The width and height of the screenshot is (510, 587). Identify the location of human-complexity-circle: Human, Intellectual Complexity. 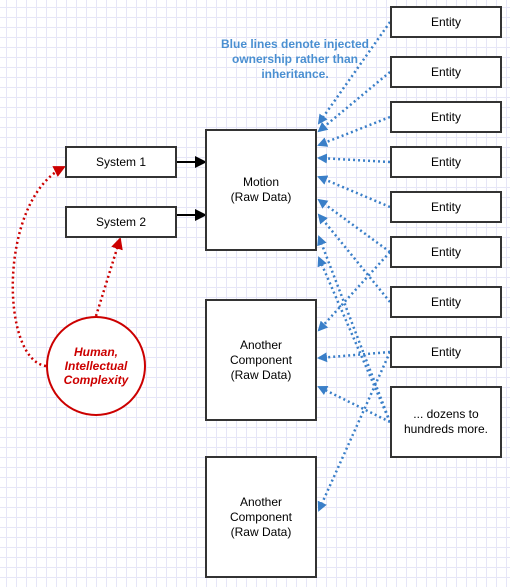
(96, 366).